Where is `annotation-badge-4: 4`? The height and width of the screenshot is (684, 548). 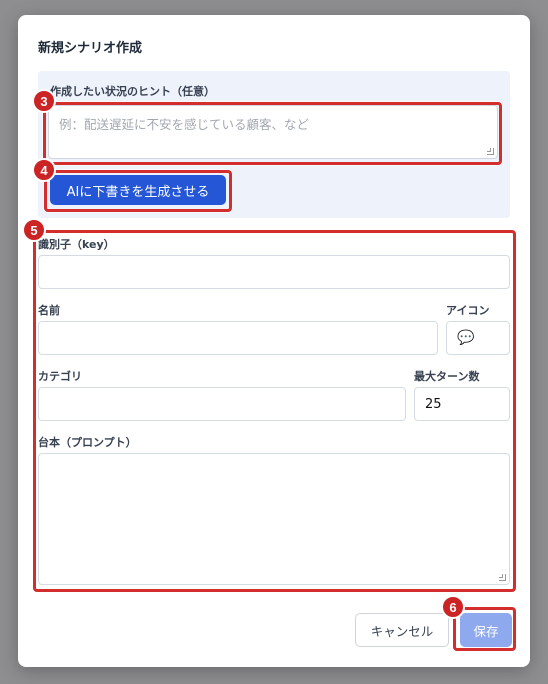
annotation-badge-4: 4 is located at coordinates (44, 170).